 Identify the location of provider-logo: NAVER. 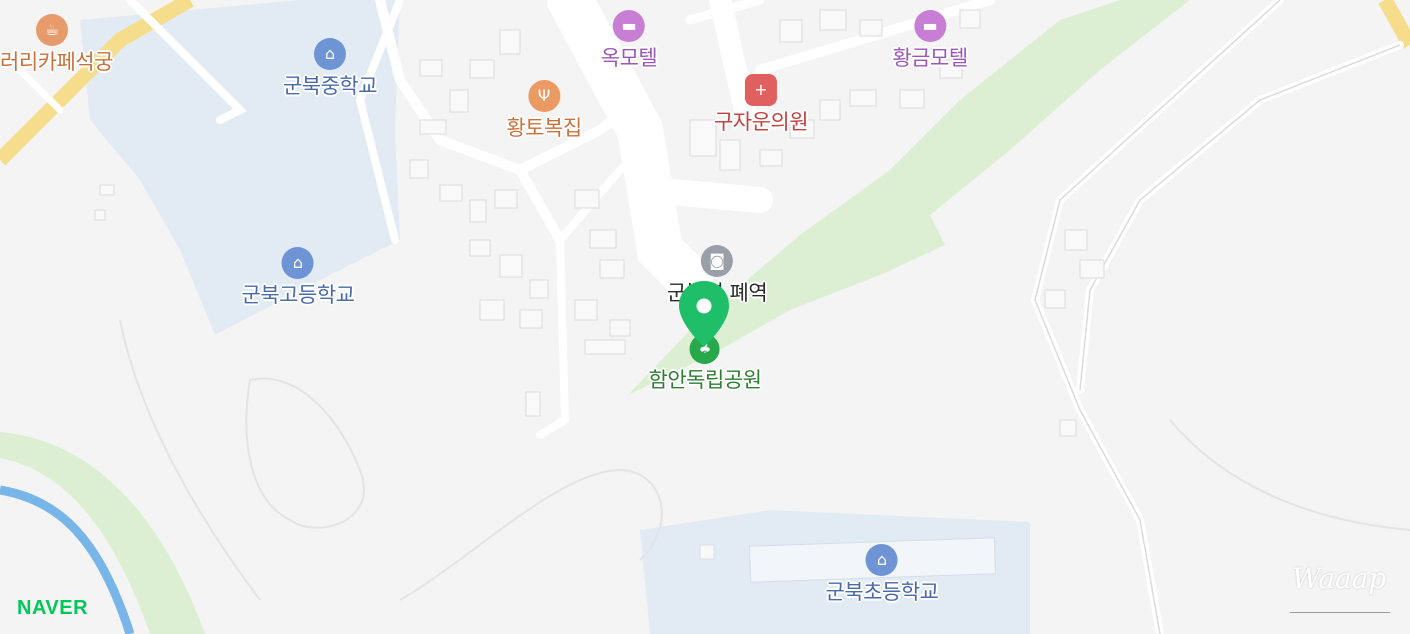
(52, 608).